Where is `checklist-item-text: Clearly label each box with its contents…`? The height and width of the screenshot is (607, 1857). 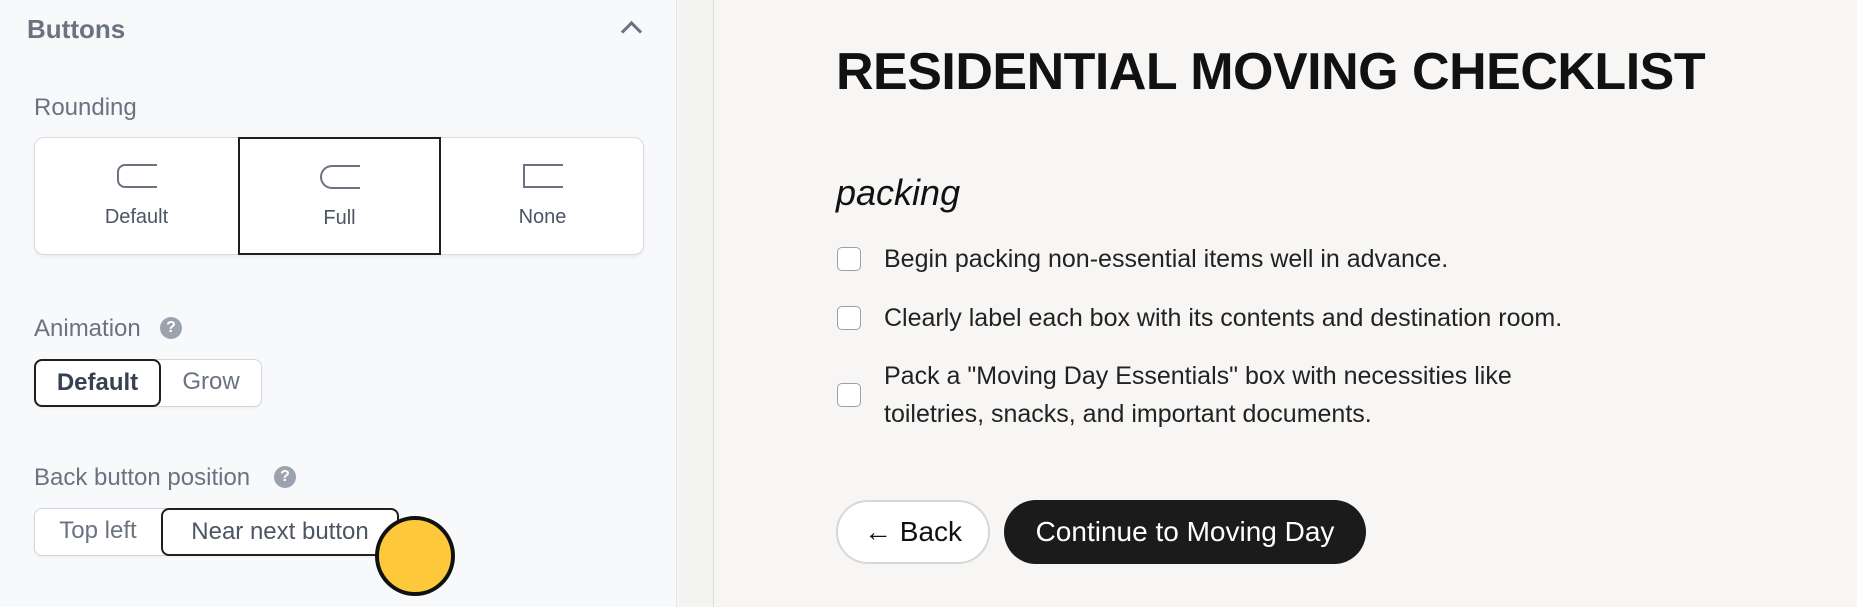
checklist-item-text: Clearly label each box with its contents… is located at coordinates (1223, 318).